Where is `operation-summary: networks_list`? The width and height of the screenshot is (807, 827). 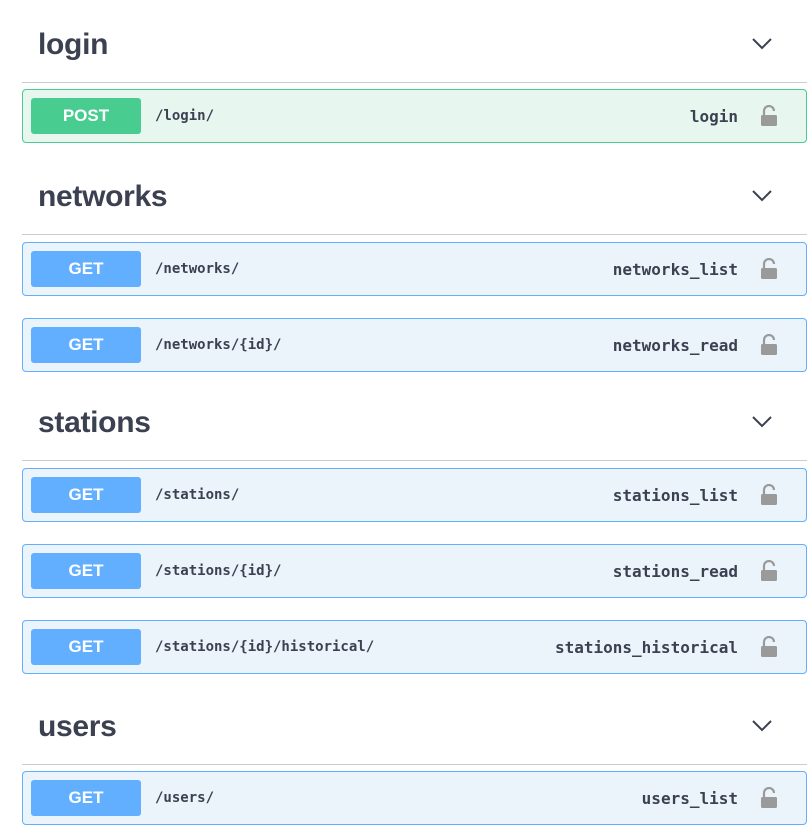
operation-summary: networks_list is located at coordinates (675, 269).